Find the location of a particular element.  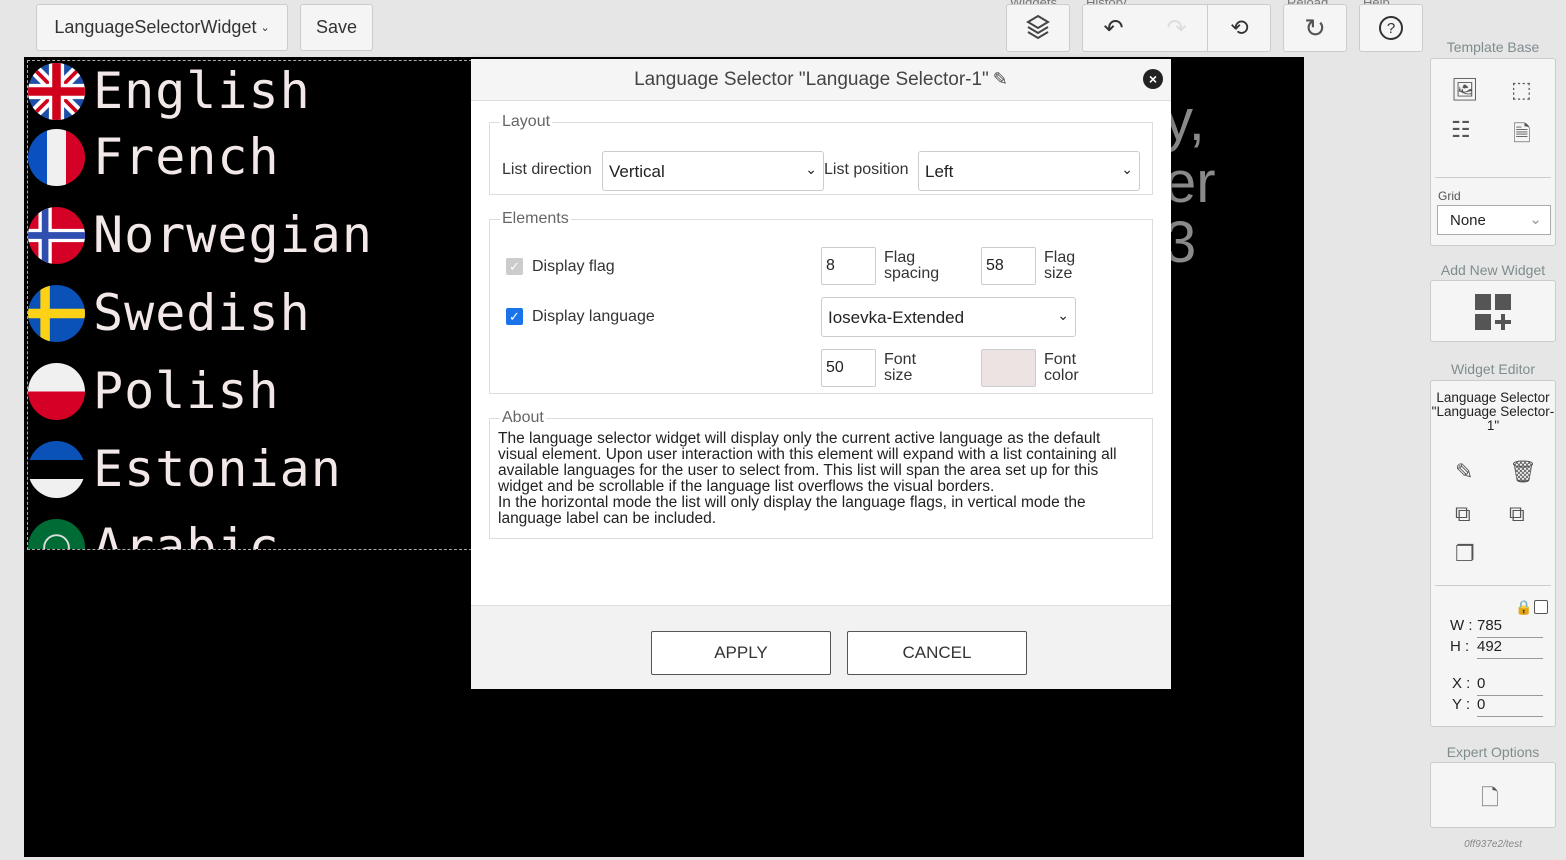

font-size-label: Font size is located at coordinates (900, 368).